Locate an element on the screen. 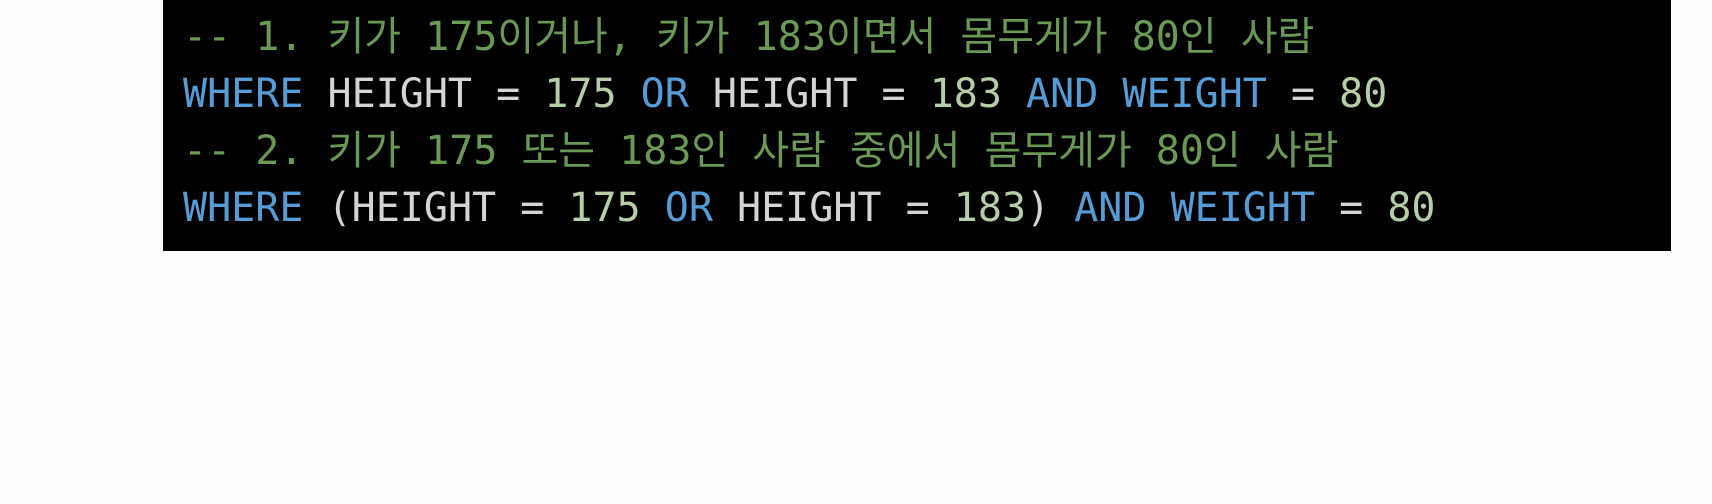 This screenshot has width=1712, height=504. code-line-3: -- 2. 키가 175 또는 183인 사람 중에서 몸무게가 80인 사람 is located at coordinates (927, 151).